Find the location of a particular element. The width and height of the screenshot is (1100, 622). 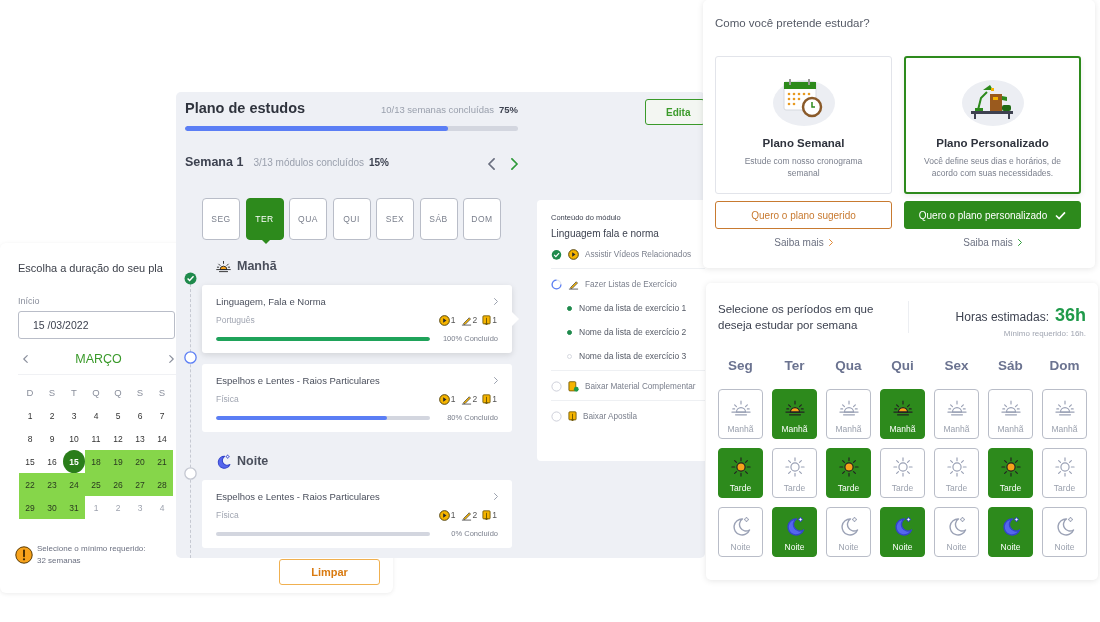

calendar-day: 25 is located at coordinates (96, 484).